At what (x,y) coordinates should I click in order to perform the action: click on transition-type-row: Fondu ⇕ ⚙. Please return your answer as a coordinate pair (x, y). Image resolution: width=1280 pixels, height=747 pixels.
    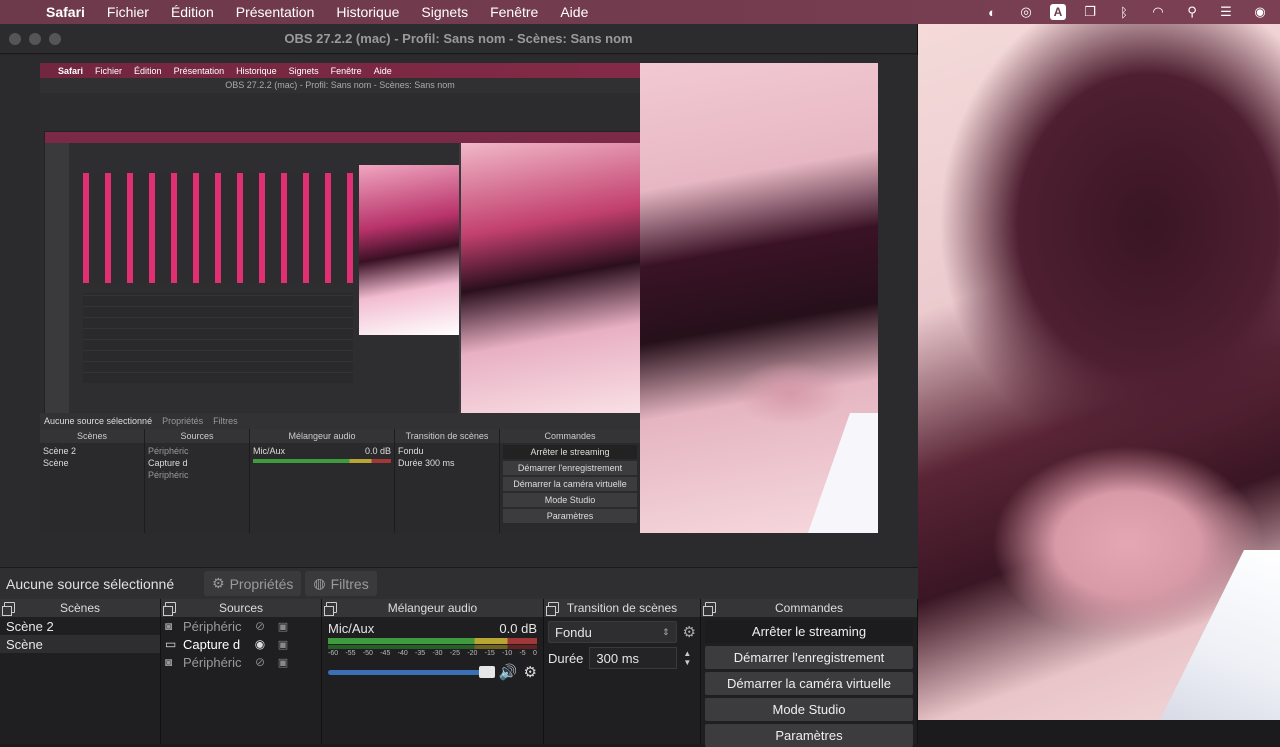
    Looking at the image, I should click on (622, 630).